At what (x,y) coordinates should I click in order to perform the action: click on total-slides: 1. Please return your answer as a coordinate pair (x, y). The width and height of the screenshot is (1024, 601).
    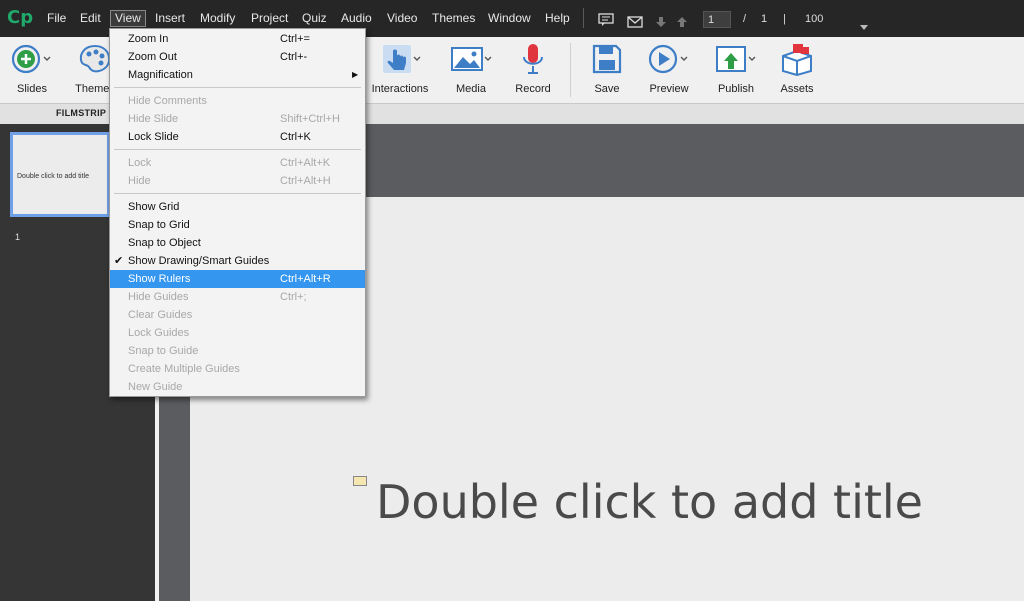
    Looking at the image, I should click on (764, 19).